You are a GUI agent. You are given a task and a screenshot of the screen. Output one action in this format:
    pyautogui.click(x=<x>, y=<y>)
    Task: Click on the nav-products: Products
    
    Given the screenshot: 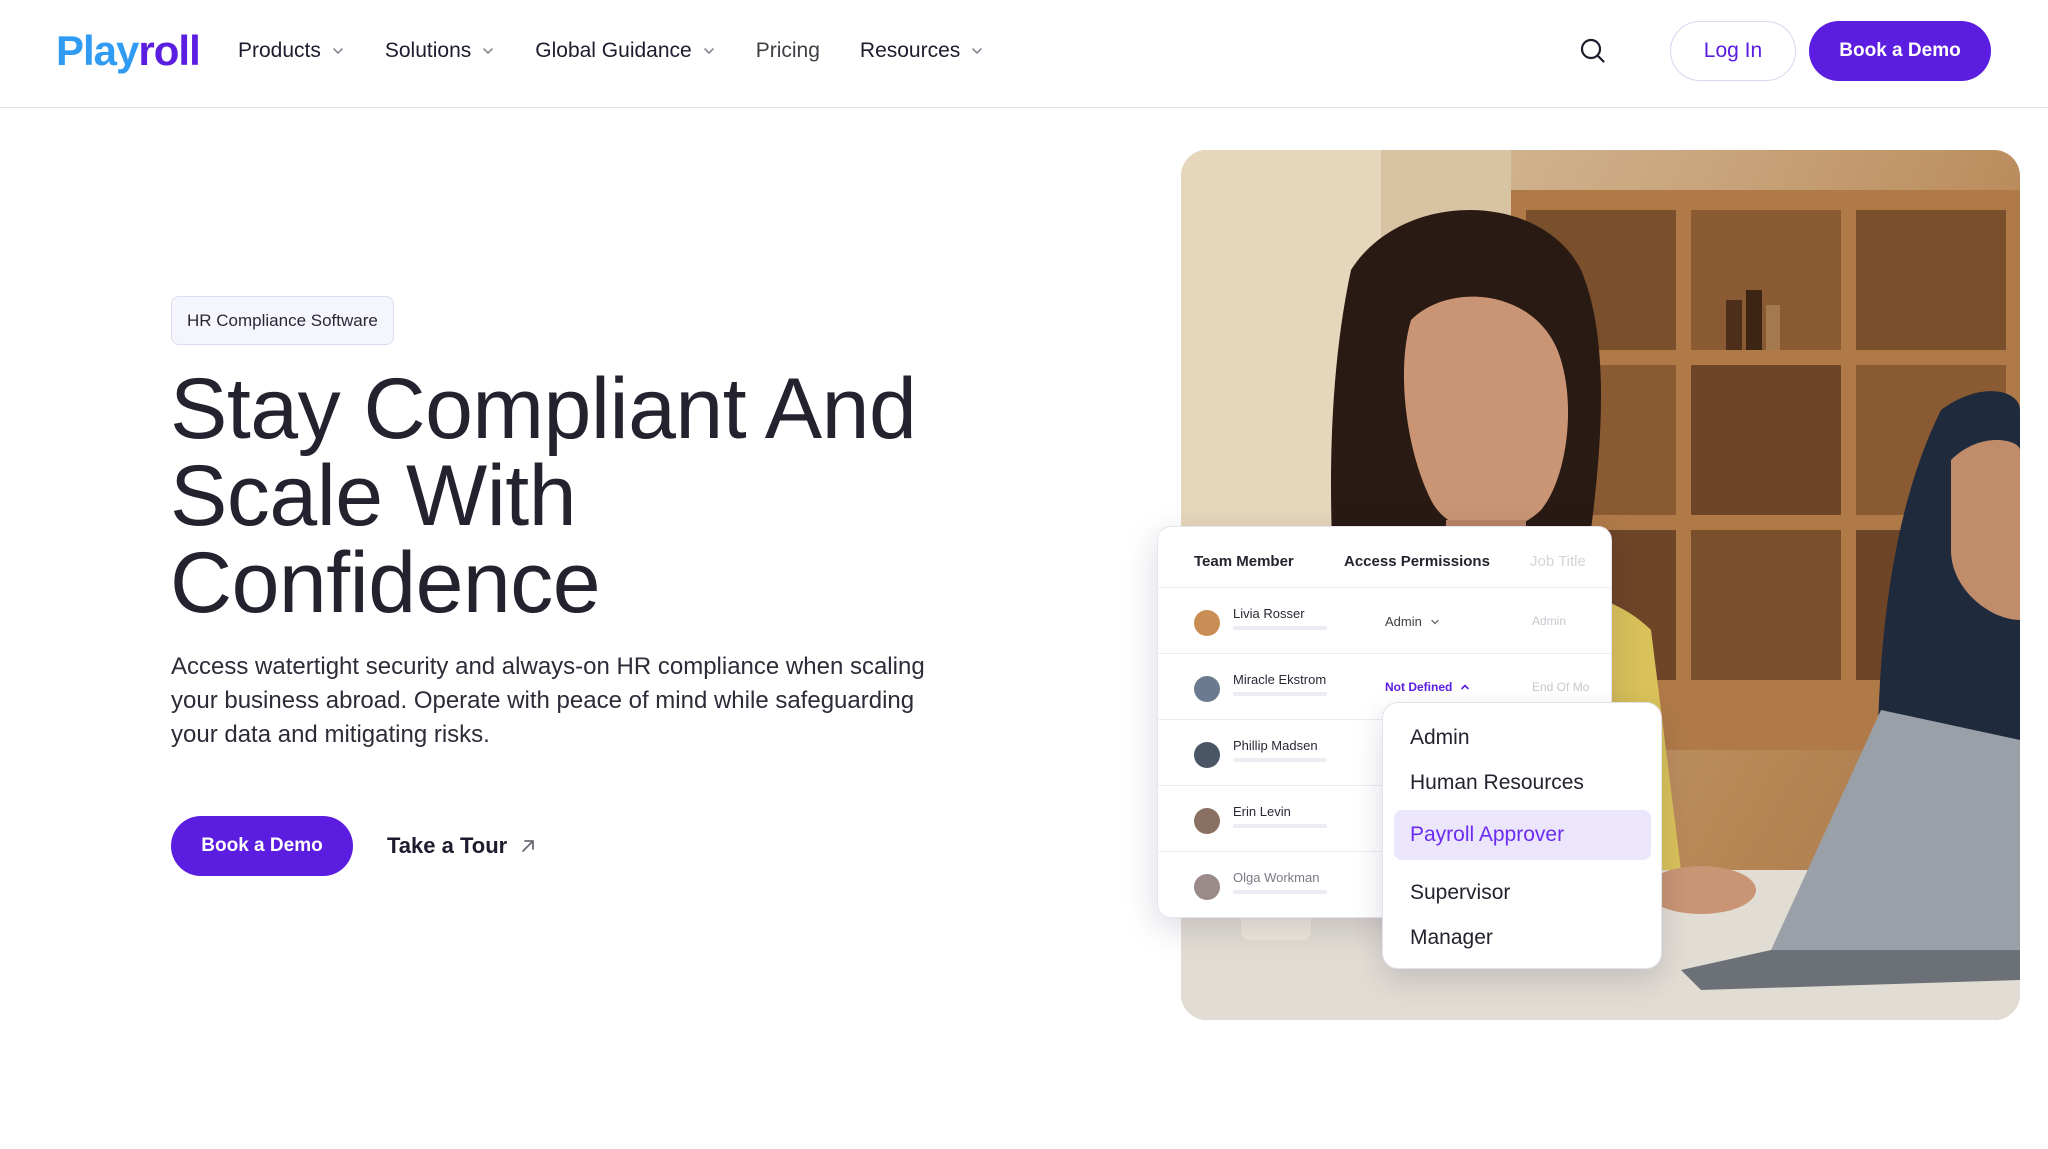 What is the action you would take?
    pyautogui.click(x=291, y=51)
    